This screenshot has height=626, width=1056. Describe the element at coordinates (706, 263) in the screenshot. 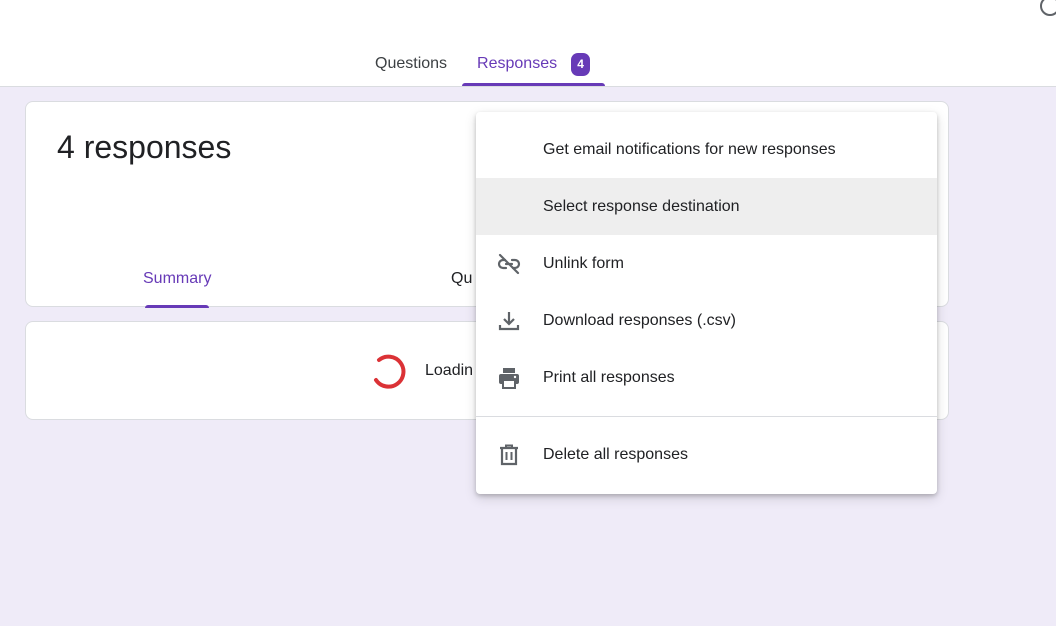

I see `menu-item-unlink-form: Unlink form` at that location.